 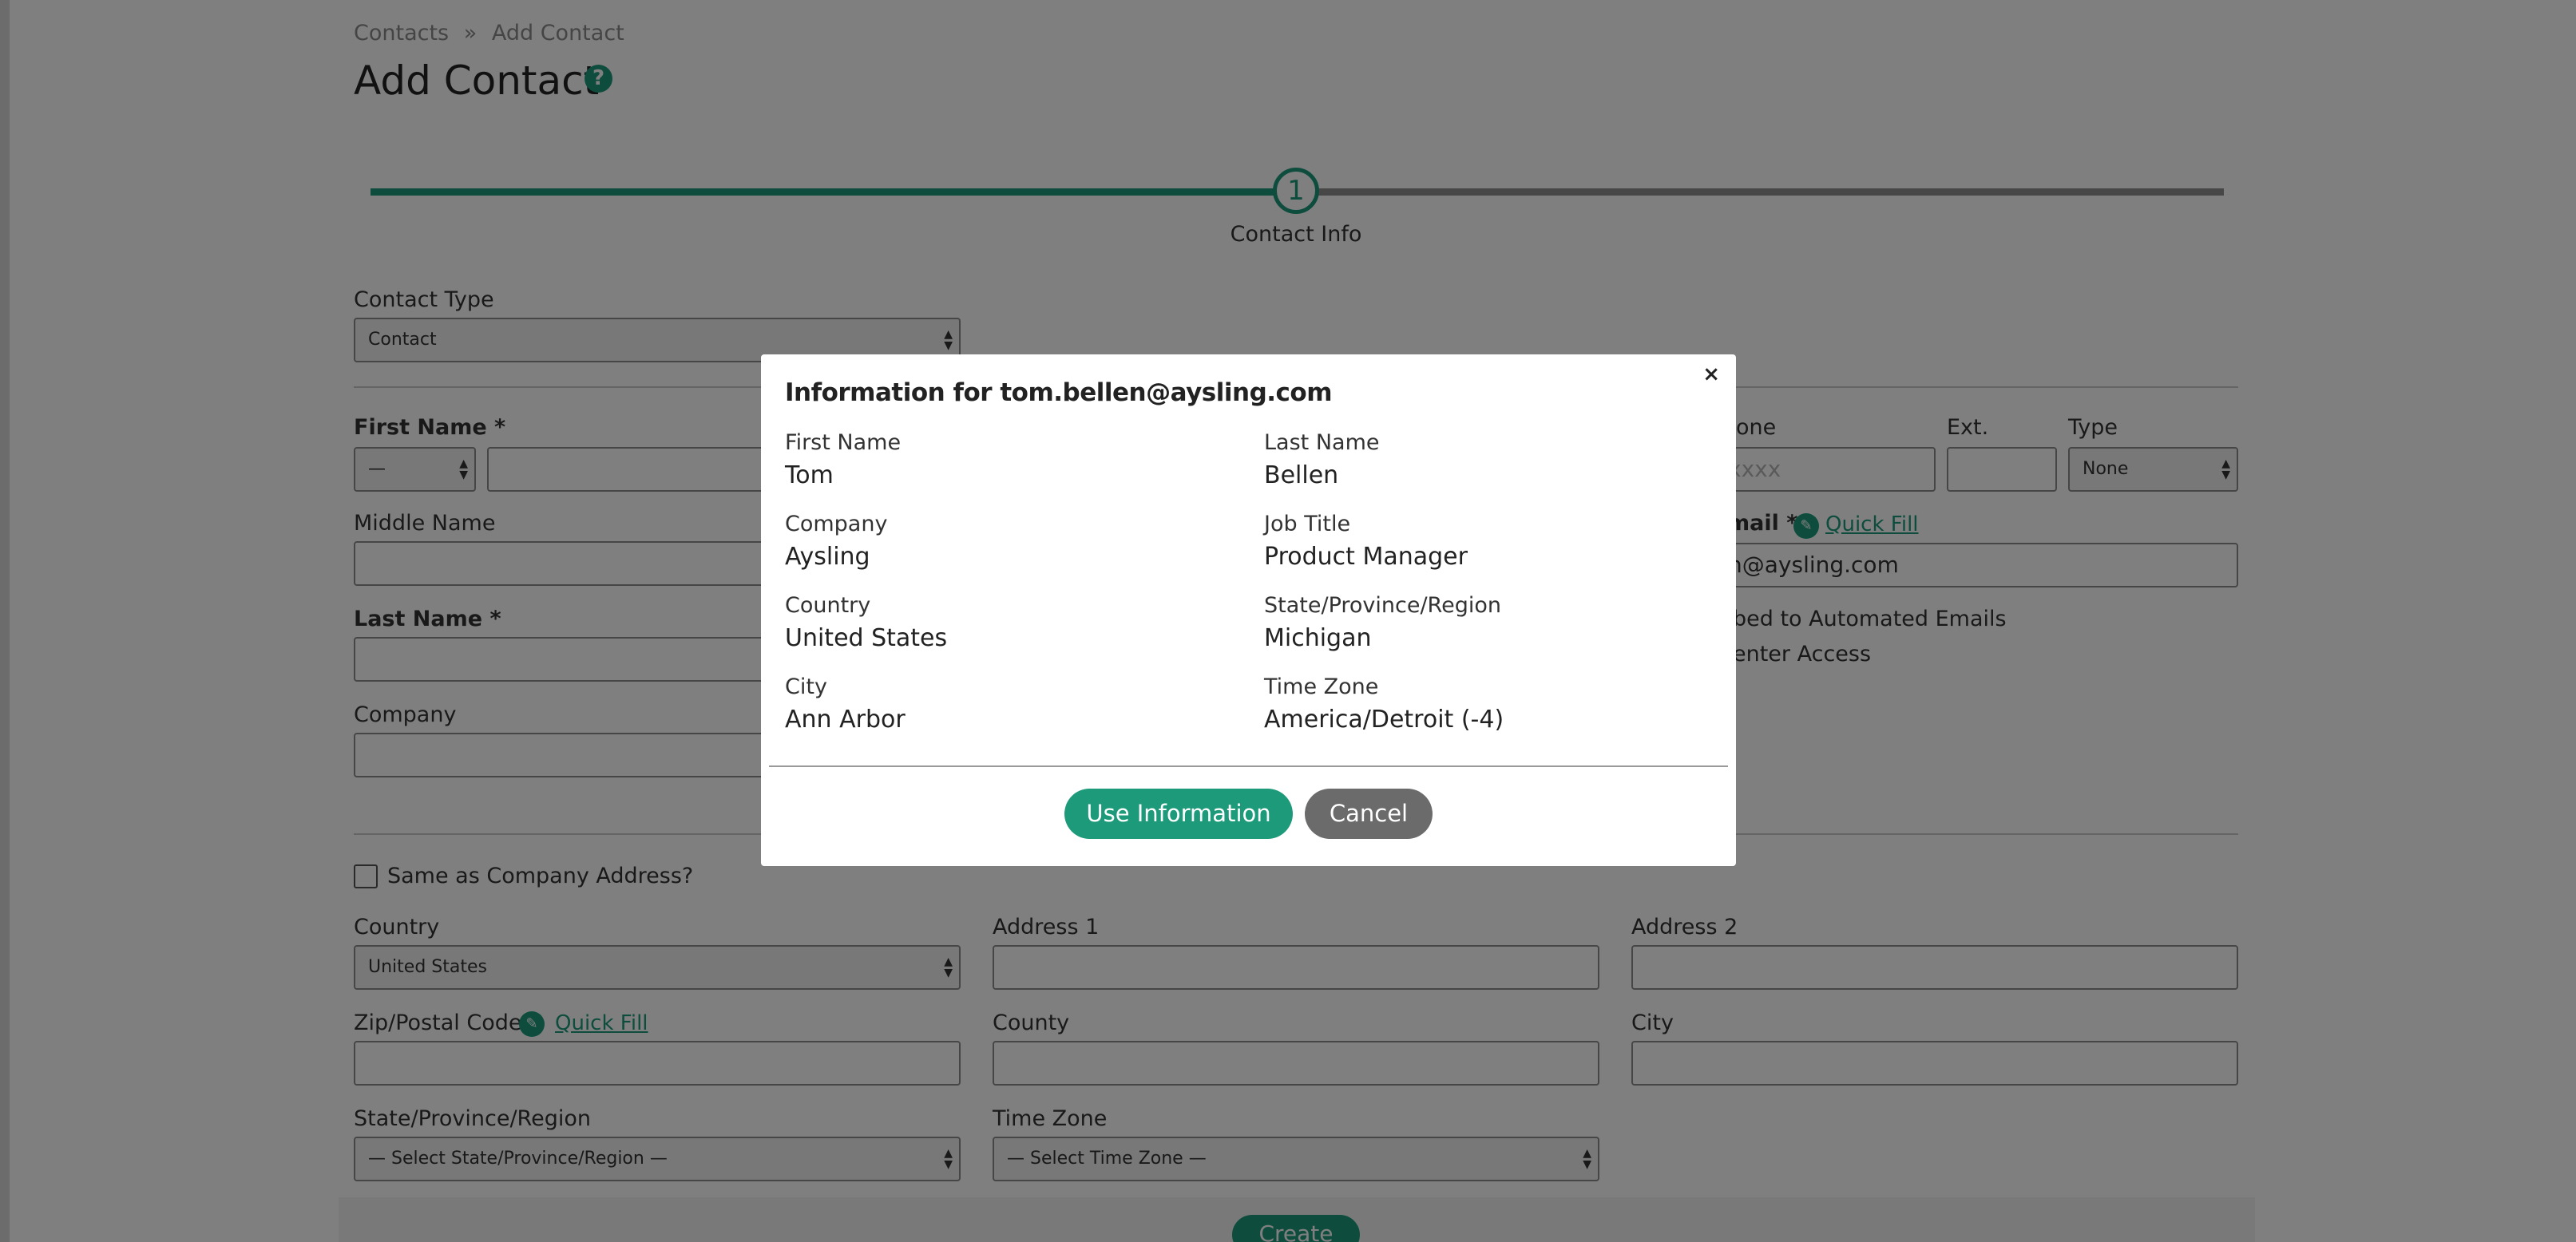 I want to click on first-name-info-label: First Name, so click(x=844, y=442).